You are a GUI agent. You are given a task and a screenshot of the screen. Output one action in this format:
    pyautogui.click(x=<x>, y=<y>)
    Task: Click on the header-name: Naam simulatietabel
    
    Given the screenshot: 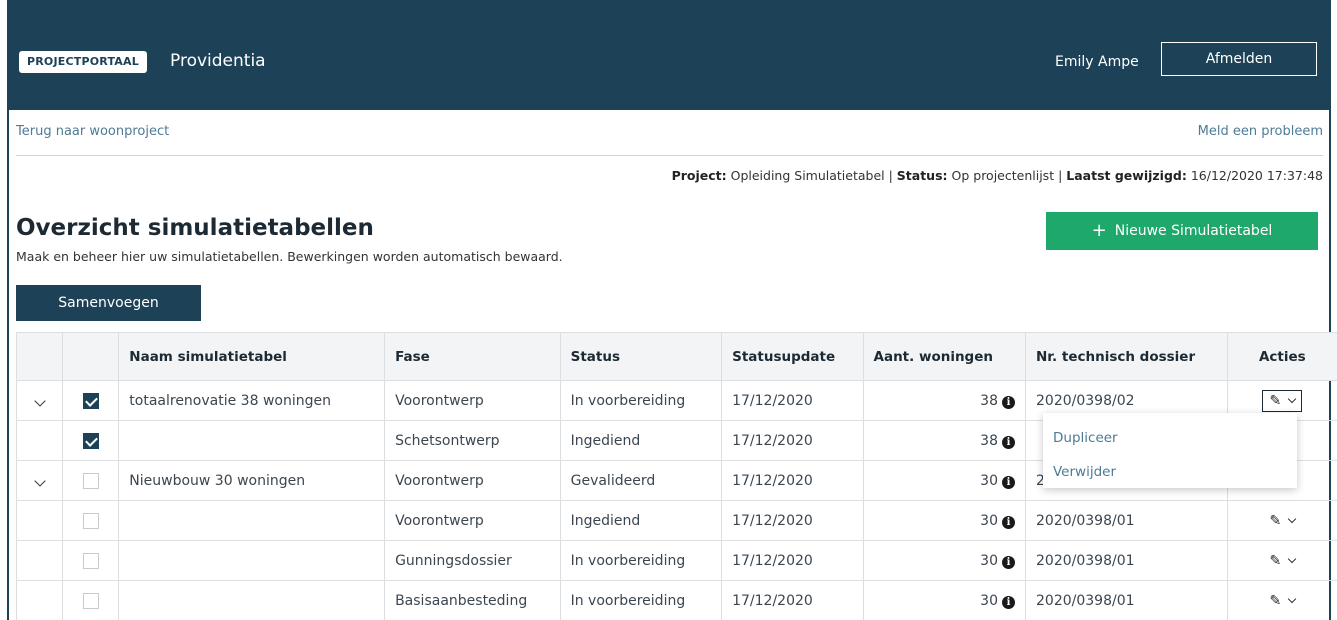 What is the action you would take?
    pyautogui.click(x=252, y=356)
    